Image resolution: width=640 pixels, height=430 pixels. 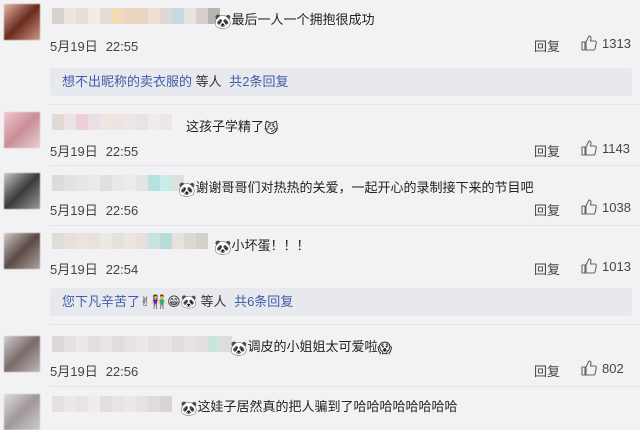 What do you see at coordinates (168, 301) in the screenshot?
I see `subreply-user-emojis: ✌👫😁🐼` at bounding box center [168, 301].